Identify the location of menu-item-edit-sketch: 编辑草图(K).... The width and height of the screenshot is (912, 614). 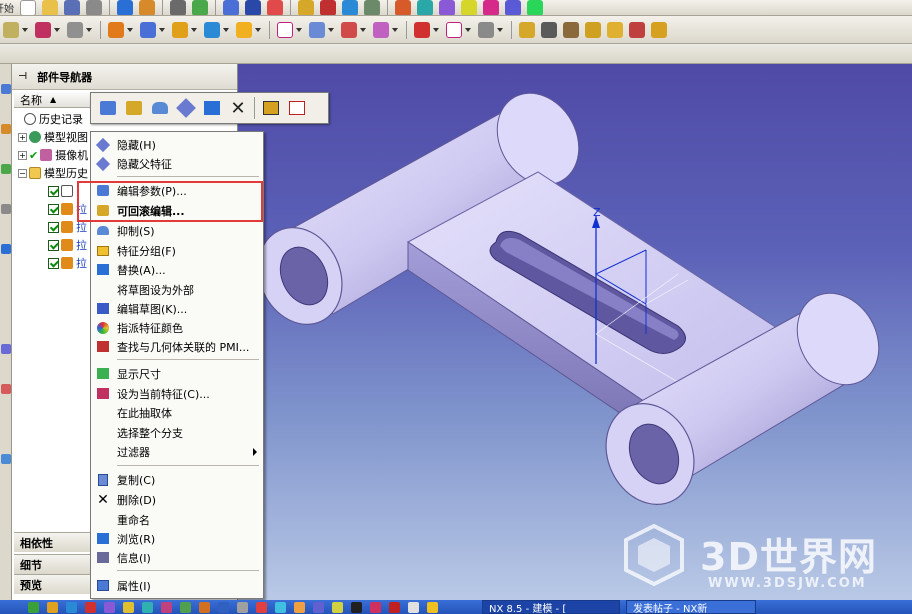
(177, 308).